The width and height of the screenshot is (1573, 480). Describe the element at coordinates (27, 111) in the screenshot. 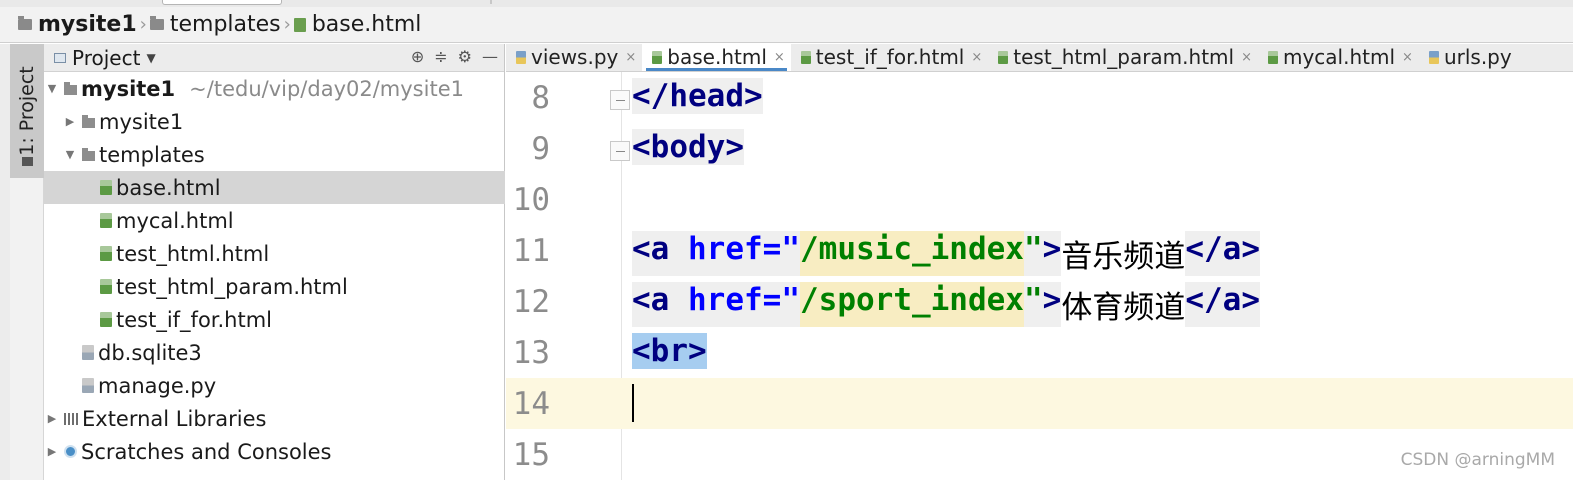

I see `project-tool-window-button: 1: Project` at that location.